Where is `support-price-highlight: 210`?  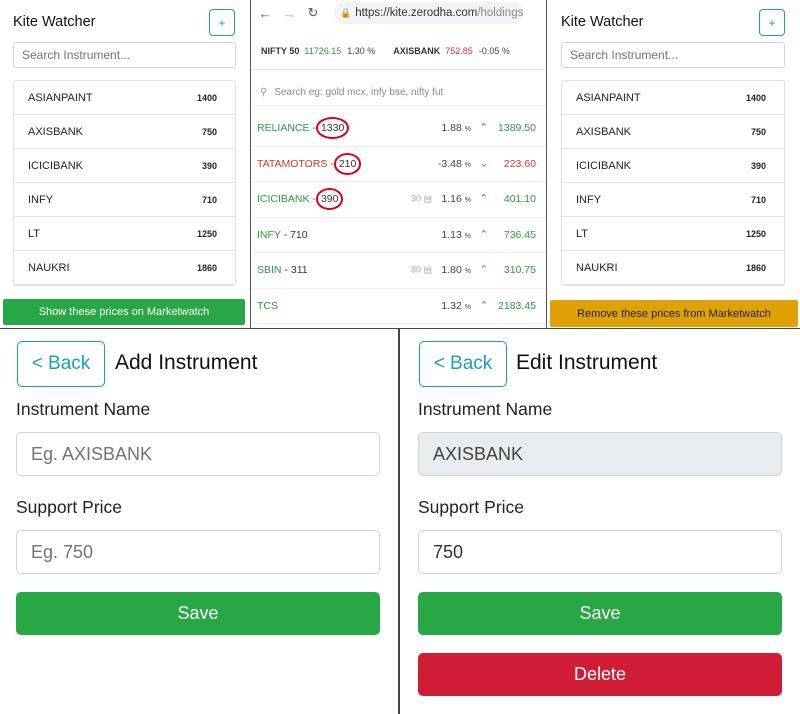 support-price-highlight: 210 is located at coordinates (347, 163).